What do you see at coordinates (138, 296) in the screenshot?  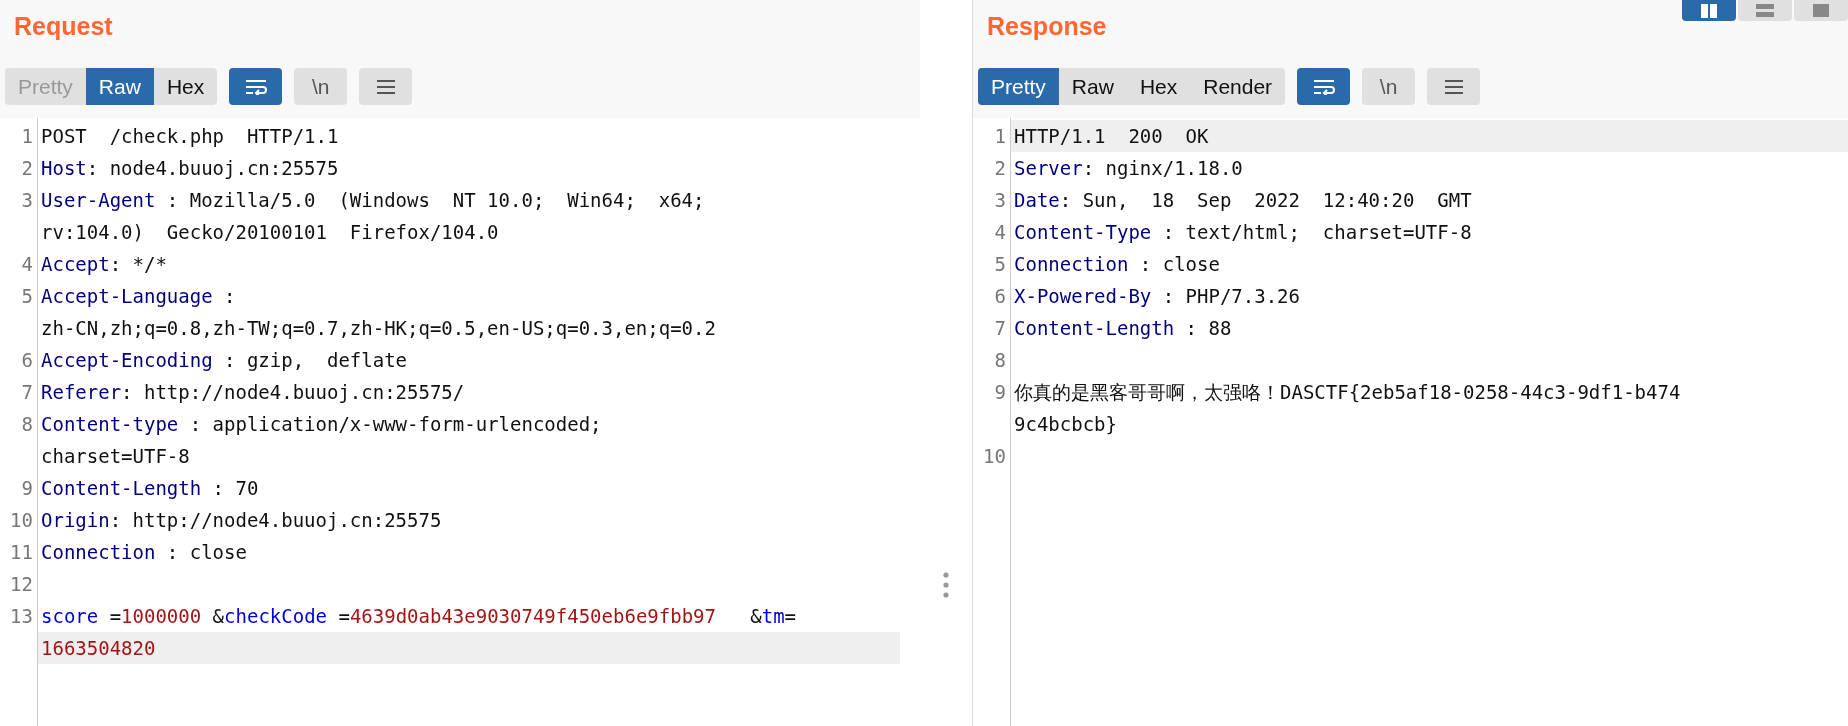 I see `code-line: Accept-Language :` at bounding box center [138, 296].